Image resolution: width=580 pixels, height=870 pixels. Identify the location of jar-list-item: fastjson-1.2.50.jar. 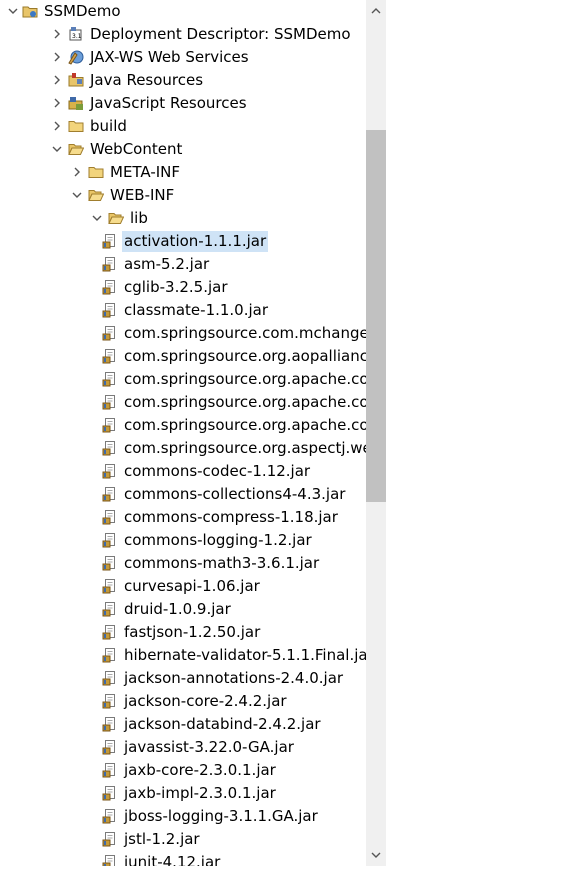
(183, 632).